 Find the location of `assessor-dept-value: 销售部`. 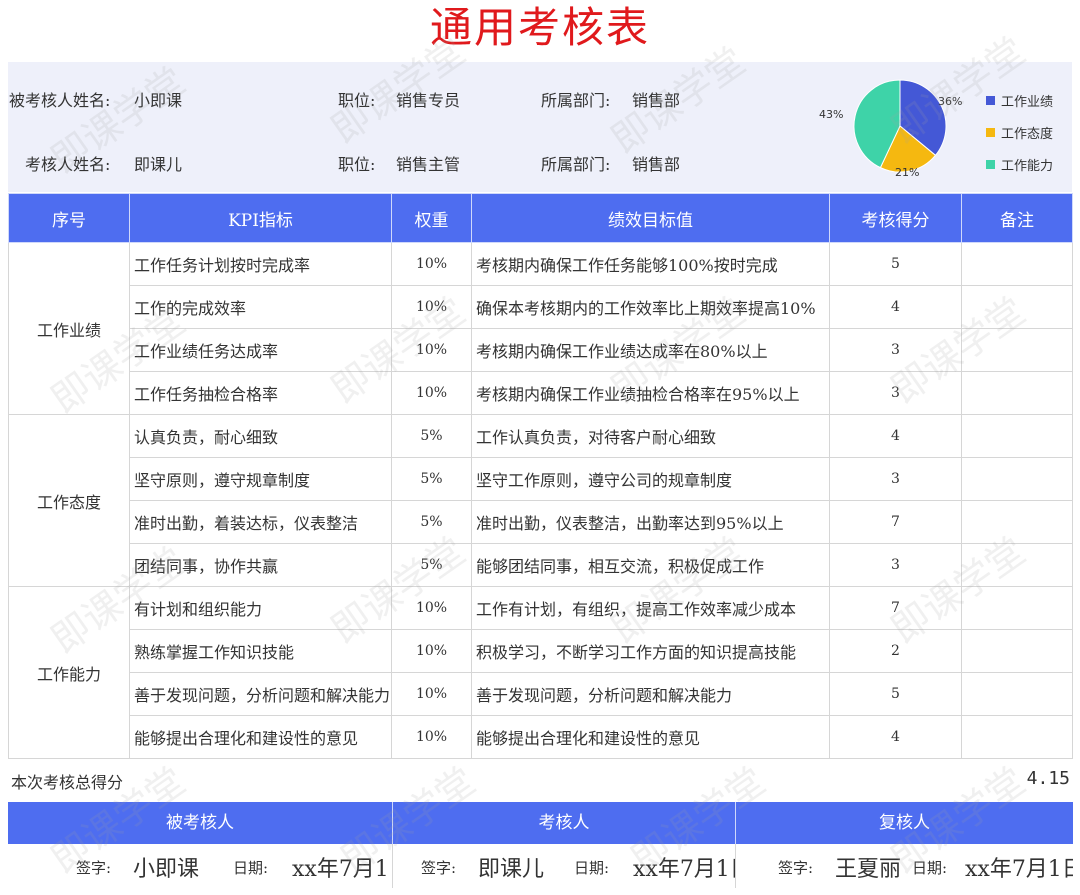

assessor-dept-value: 销售部 is located at coordinates (656, 164).